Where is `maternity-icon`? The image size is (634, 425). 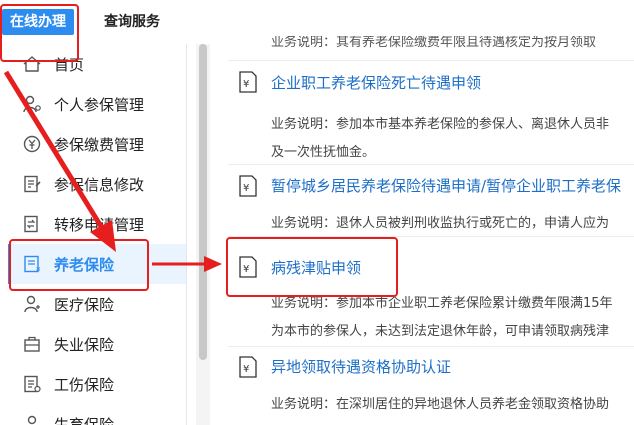 maternity-icon is located at coordinates (32, 418).